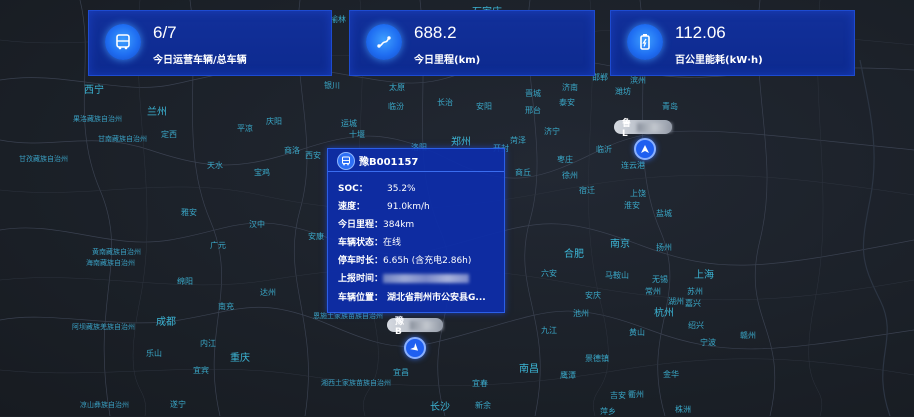 The height and width of the screenshot is (417, 914). What do you see at coordinates (154, 353) in the screenshot?
I see `city-label: 乐山` at bounding box center [154, 353].